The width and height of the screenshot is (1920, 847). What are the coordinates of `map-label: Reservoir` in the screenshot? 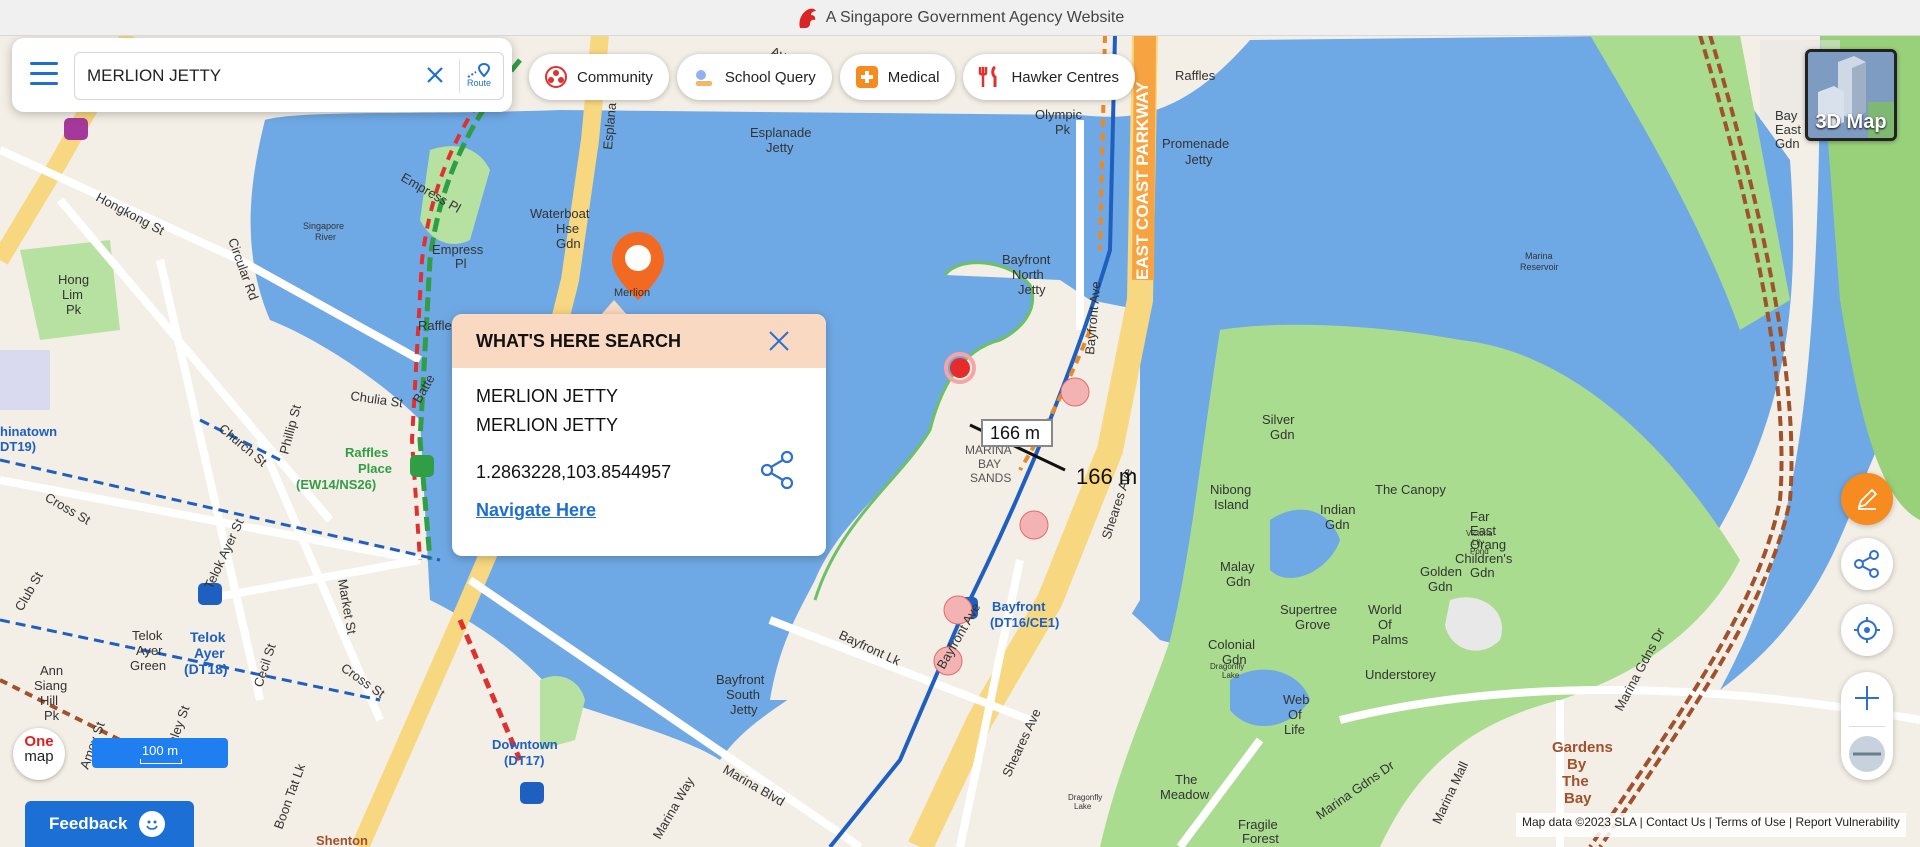 It's located at (1539, 267).